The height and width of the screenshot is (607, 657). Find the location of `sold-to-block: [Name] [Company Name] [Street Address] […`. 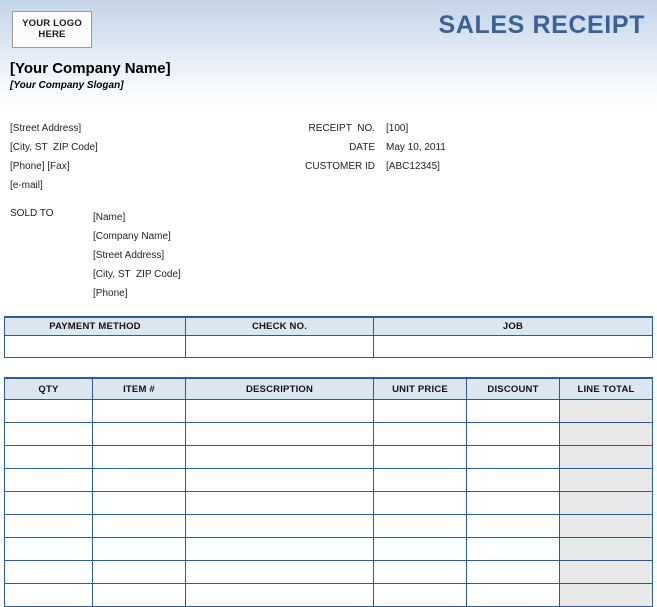

sold-to-block: [Name] [Company Name] [Street Address] [… is located at coordinates (137, 255).